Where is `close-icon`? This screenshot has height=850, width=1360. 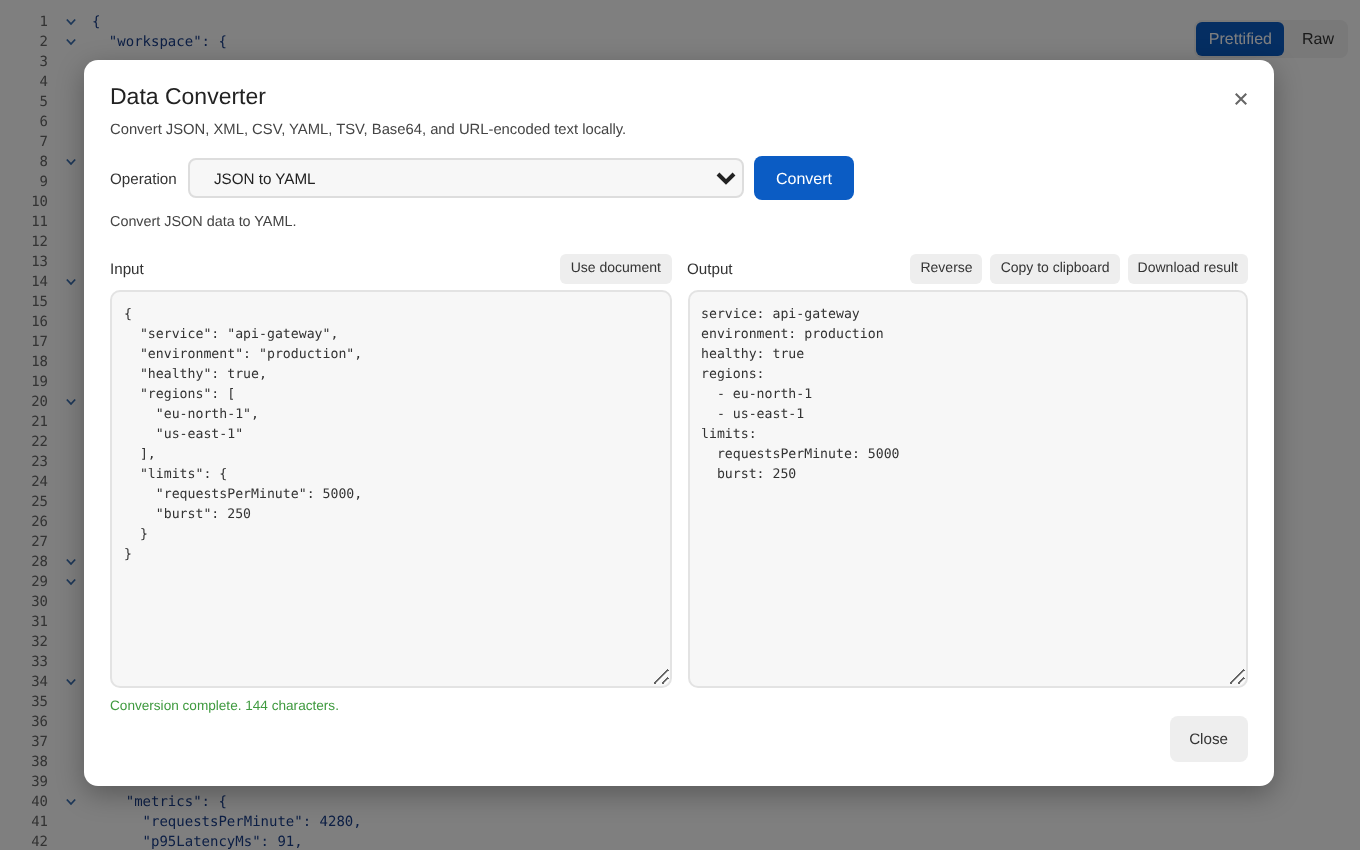
close-icon is located at coordinates (1241, 98).